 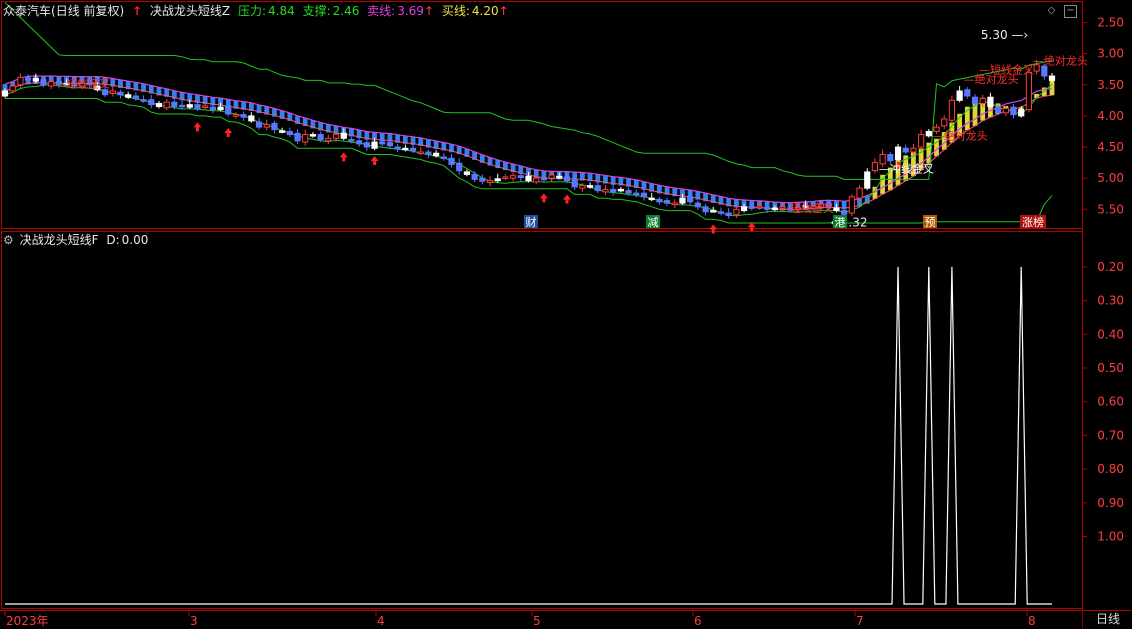 I want to click on event-tag-label: 预, so click(x=930, y=222).